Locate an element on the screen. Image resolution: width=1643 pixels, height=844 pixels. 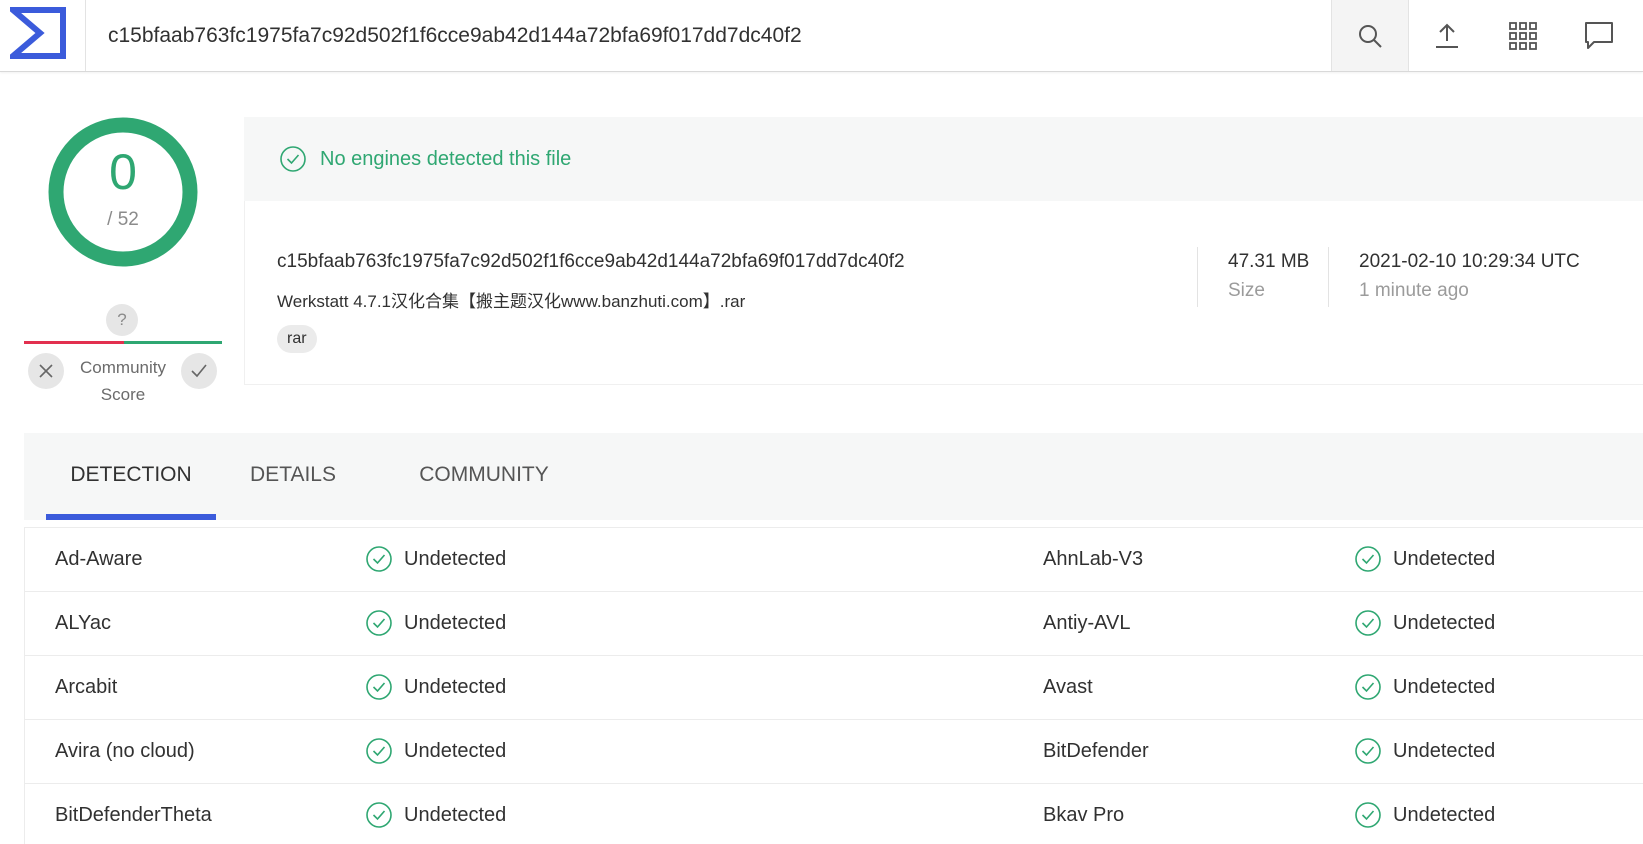
engine-name: Ad-Aware is located at coordinates (99, 559).